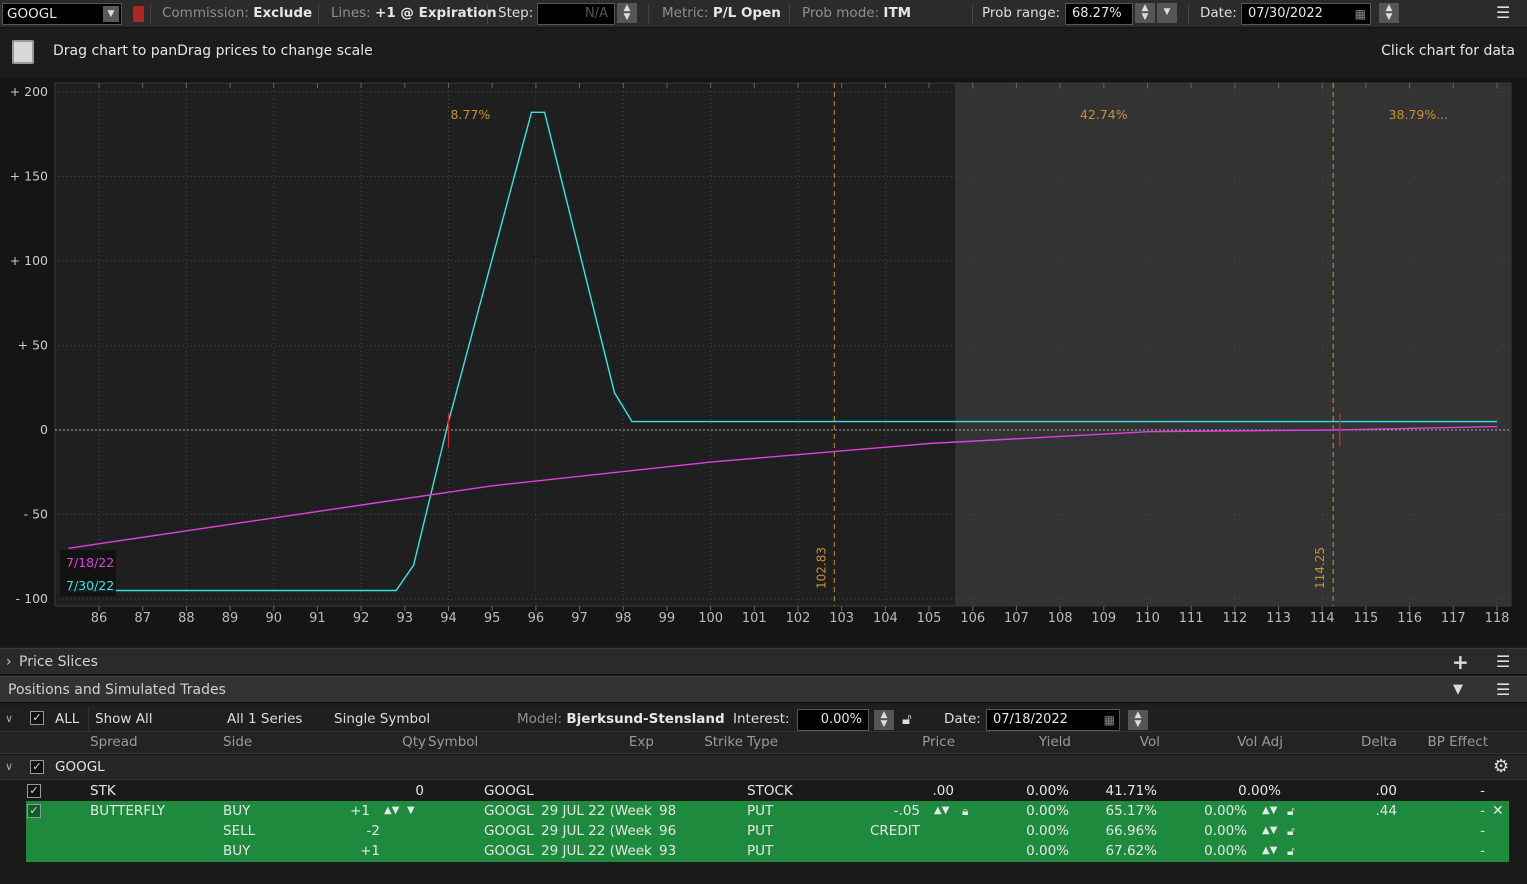 The image size is (1527, 884). What do you see at coordinates (127, 811) in the screenshot?
I see `row-spread: BUTTERFLY` at bounding box center [127, 811].